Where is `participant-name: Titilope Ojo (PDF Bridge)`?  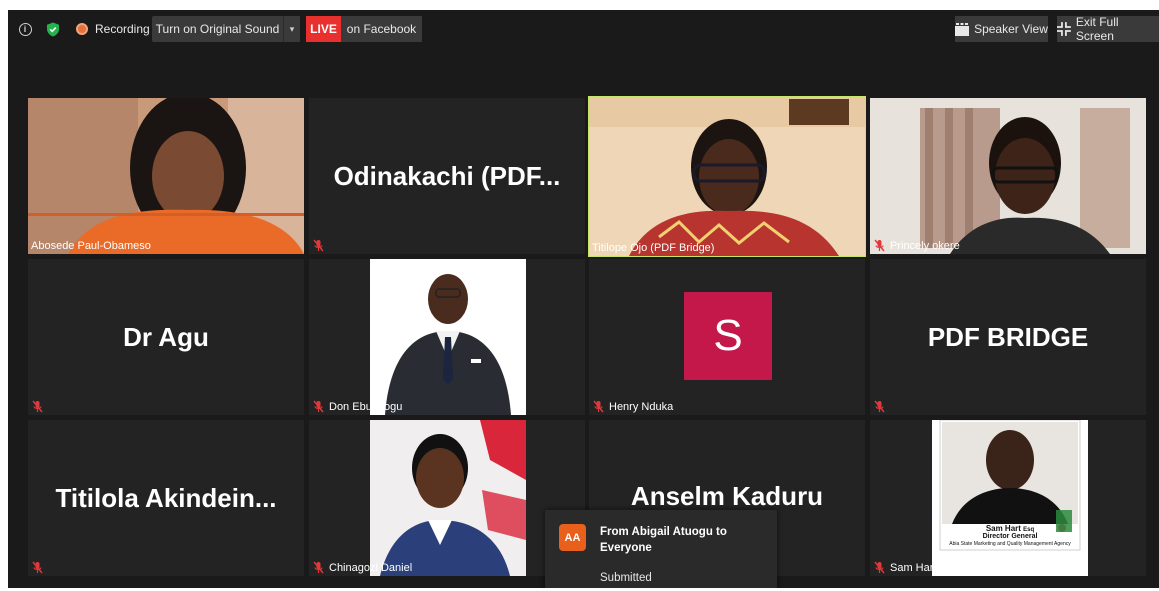
participant-name: Titilope Ojo (PDF Bridge) is located at coordinates (653, 247).